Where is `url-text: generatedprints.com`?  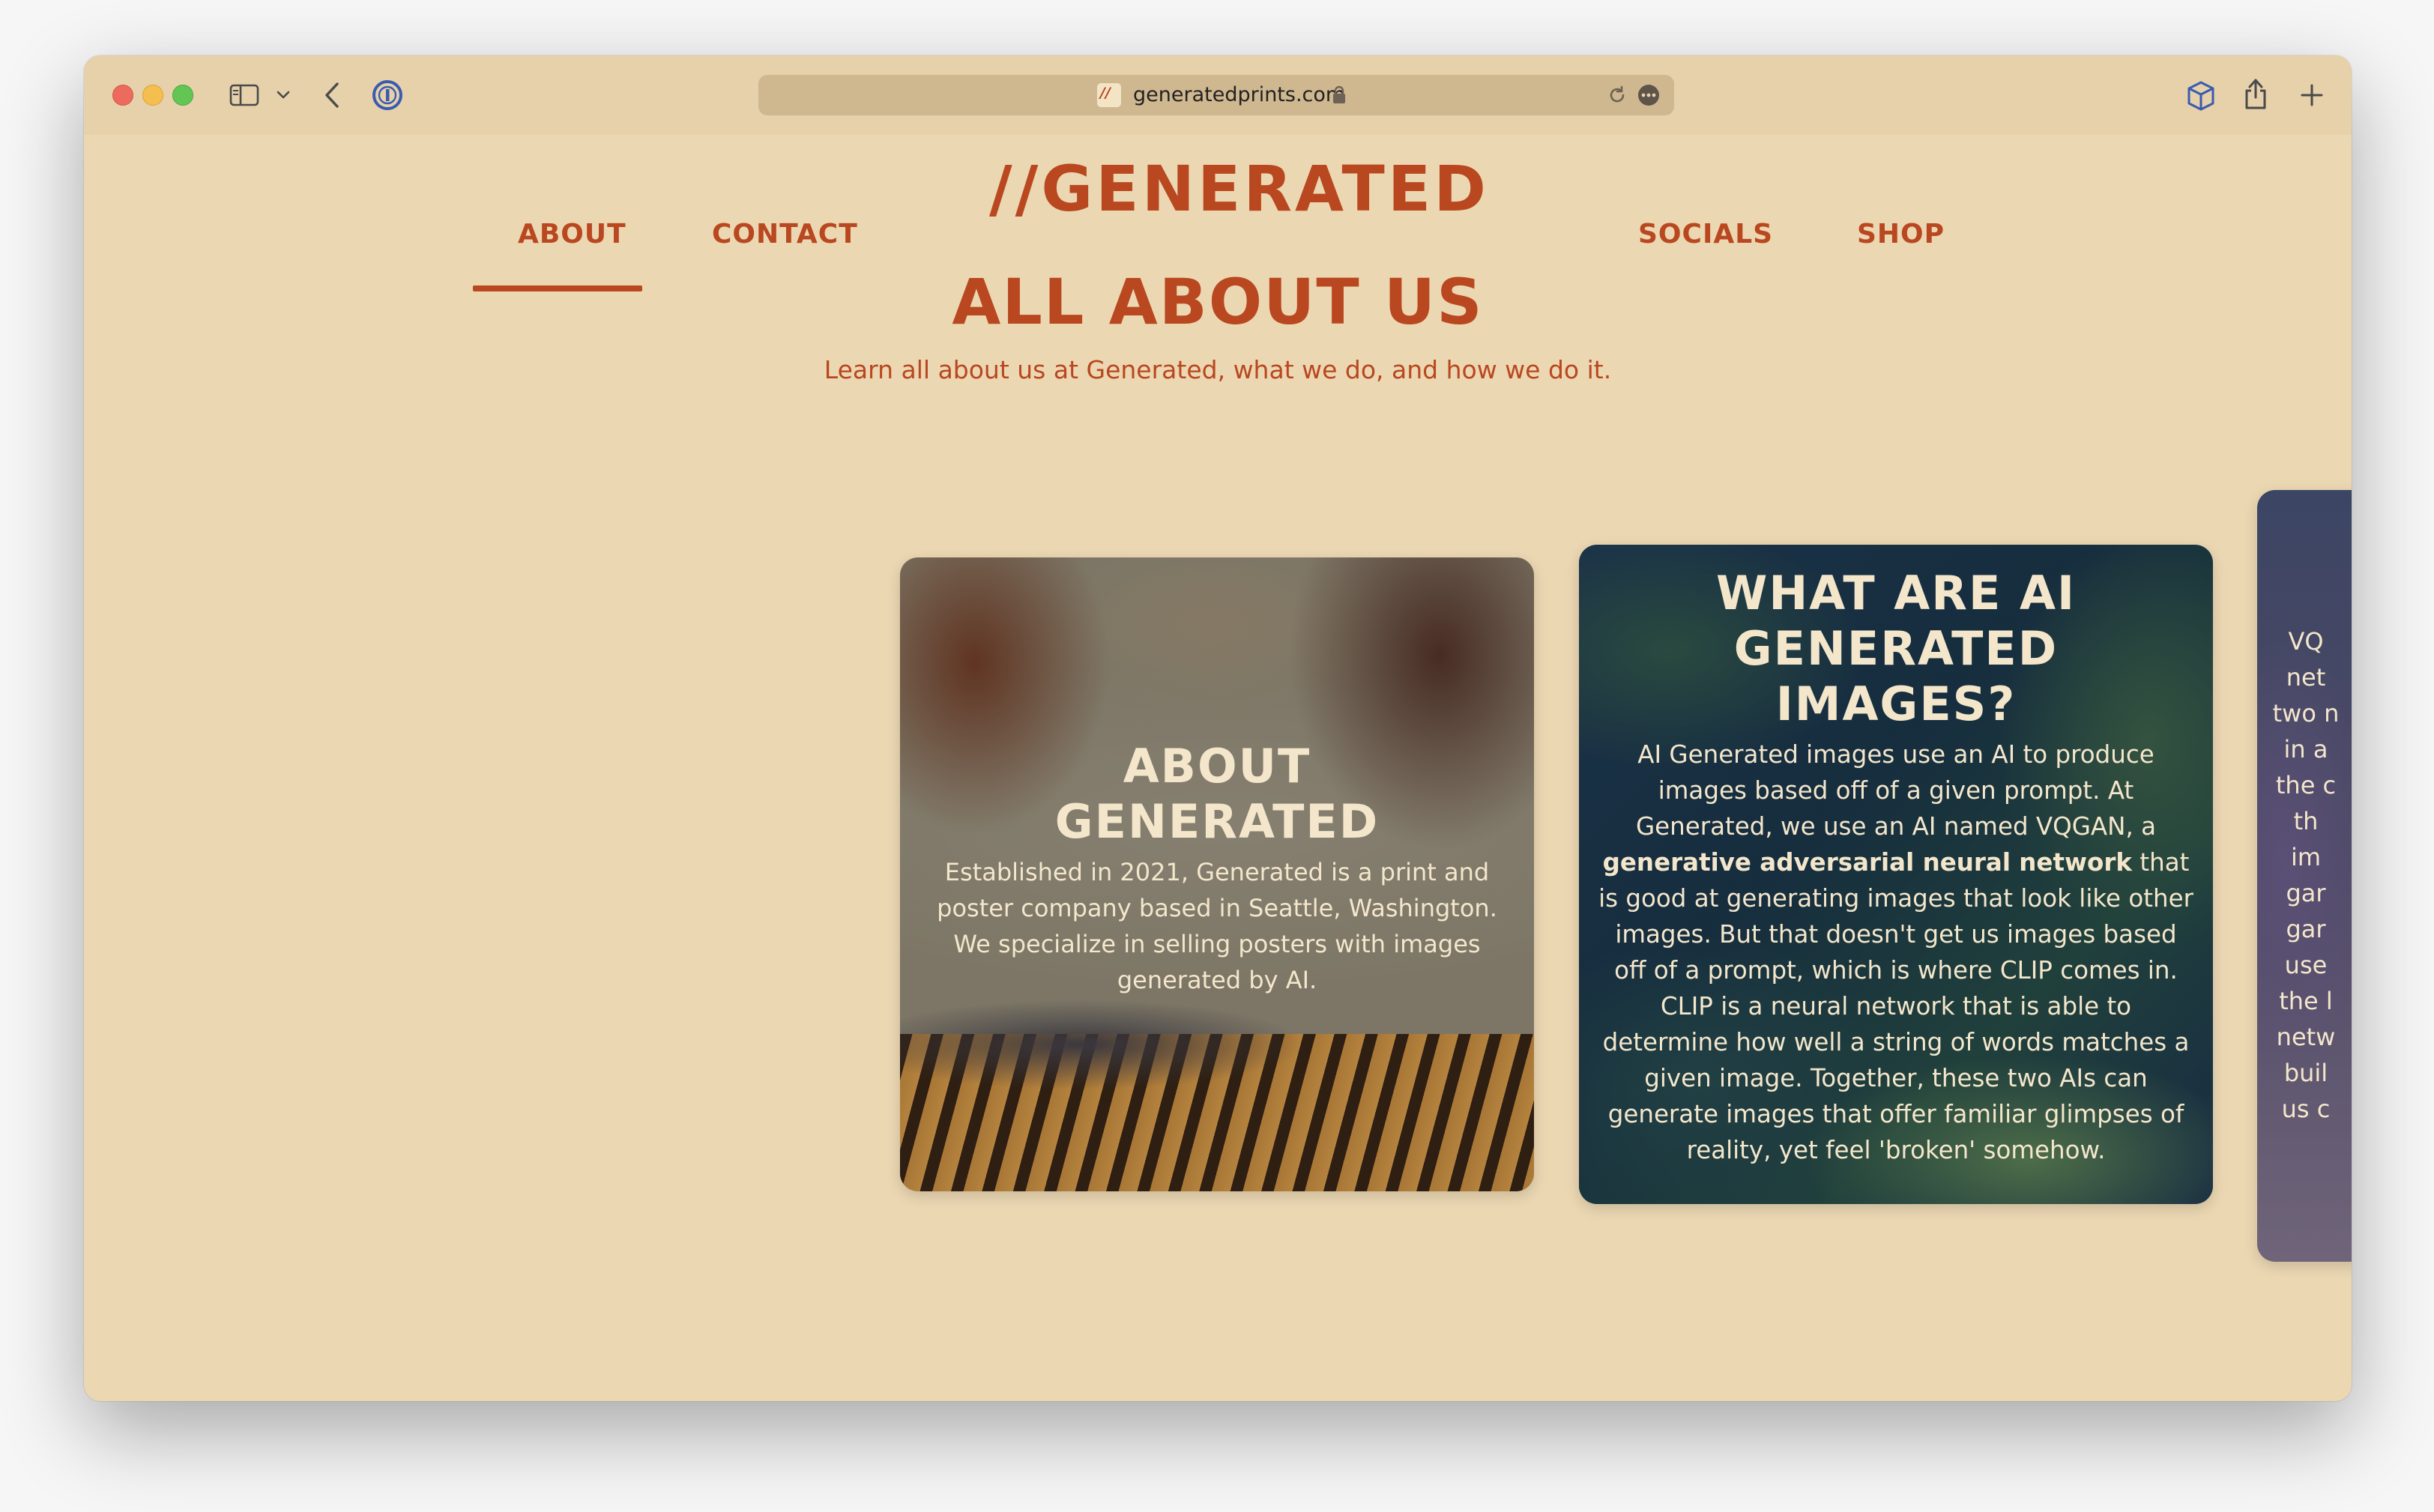 url-text: generatedprints.com is located at coordinates (1239, 94).